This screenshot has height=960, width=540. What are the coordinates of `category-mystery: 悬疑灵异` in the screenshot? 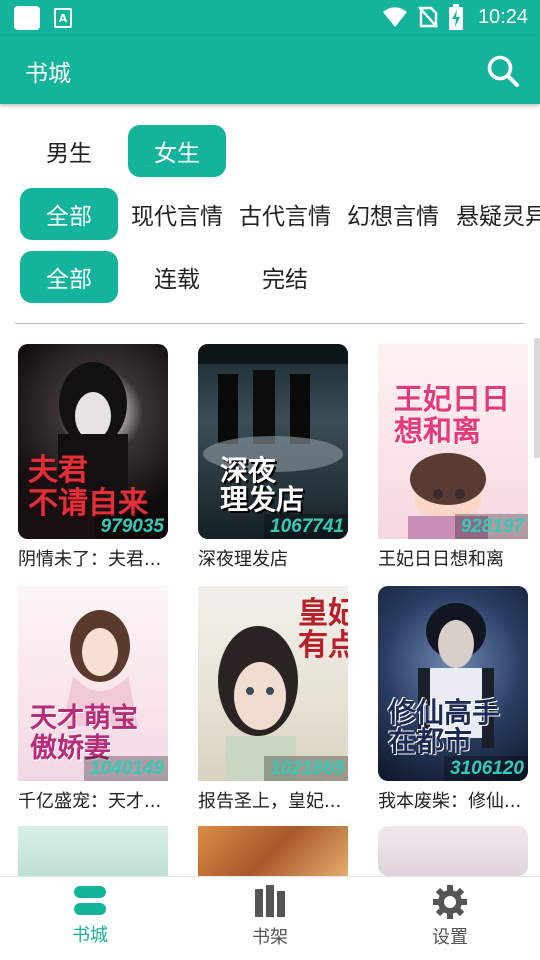 It's located at (496, 214).